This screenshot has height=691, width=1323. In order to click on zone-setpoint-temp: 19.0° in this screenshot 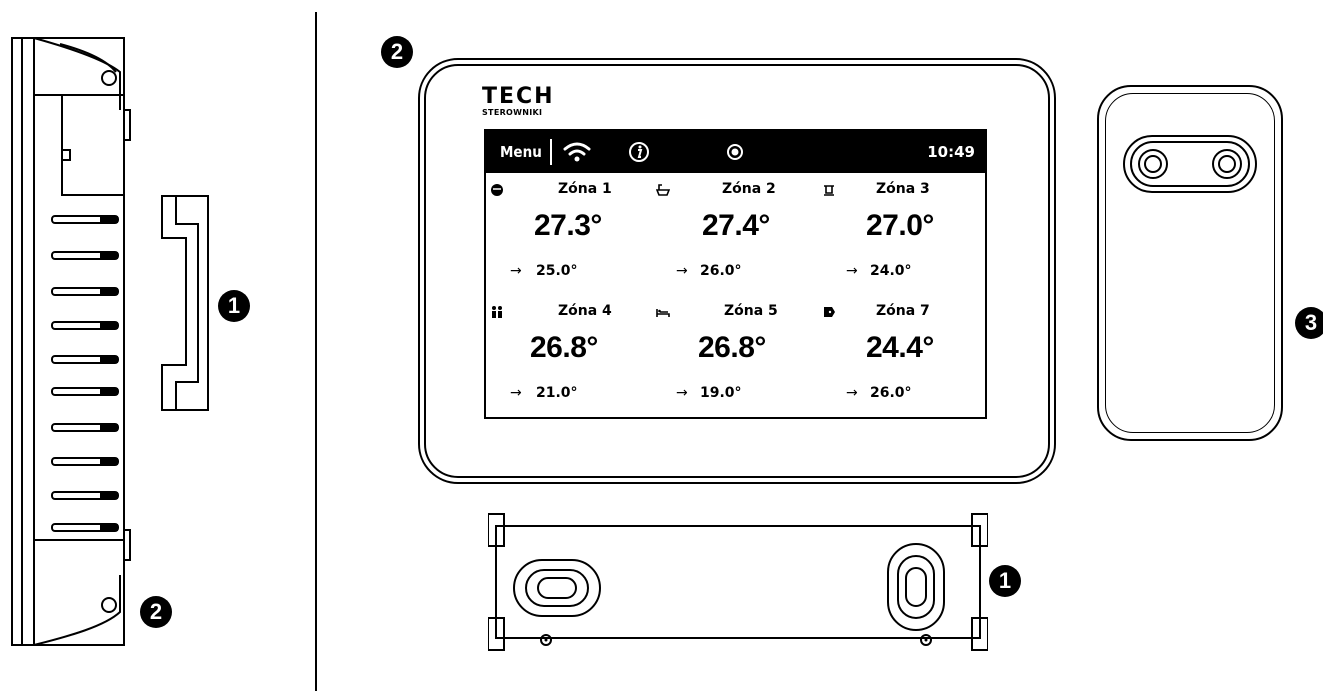, I will do `click(721, 393)`.